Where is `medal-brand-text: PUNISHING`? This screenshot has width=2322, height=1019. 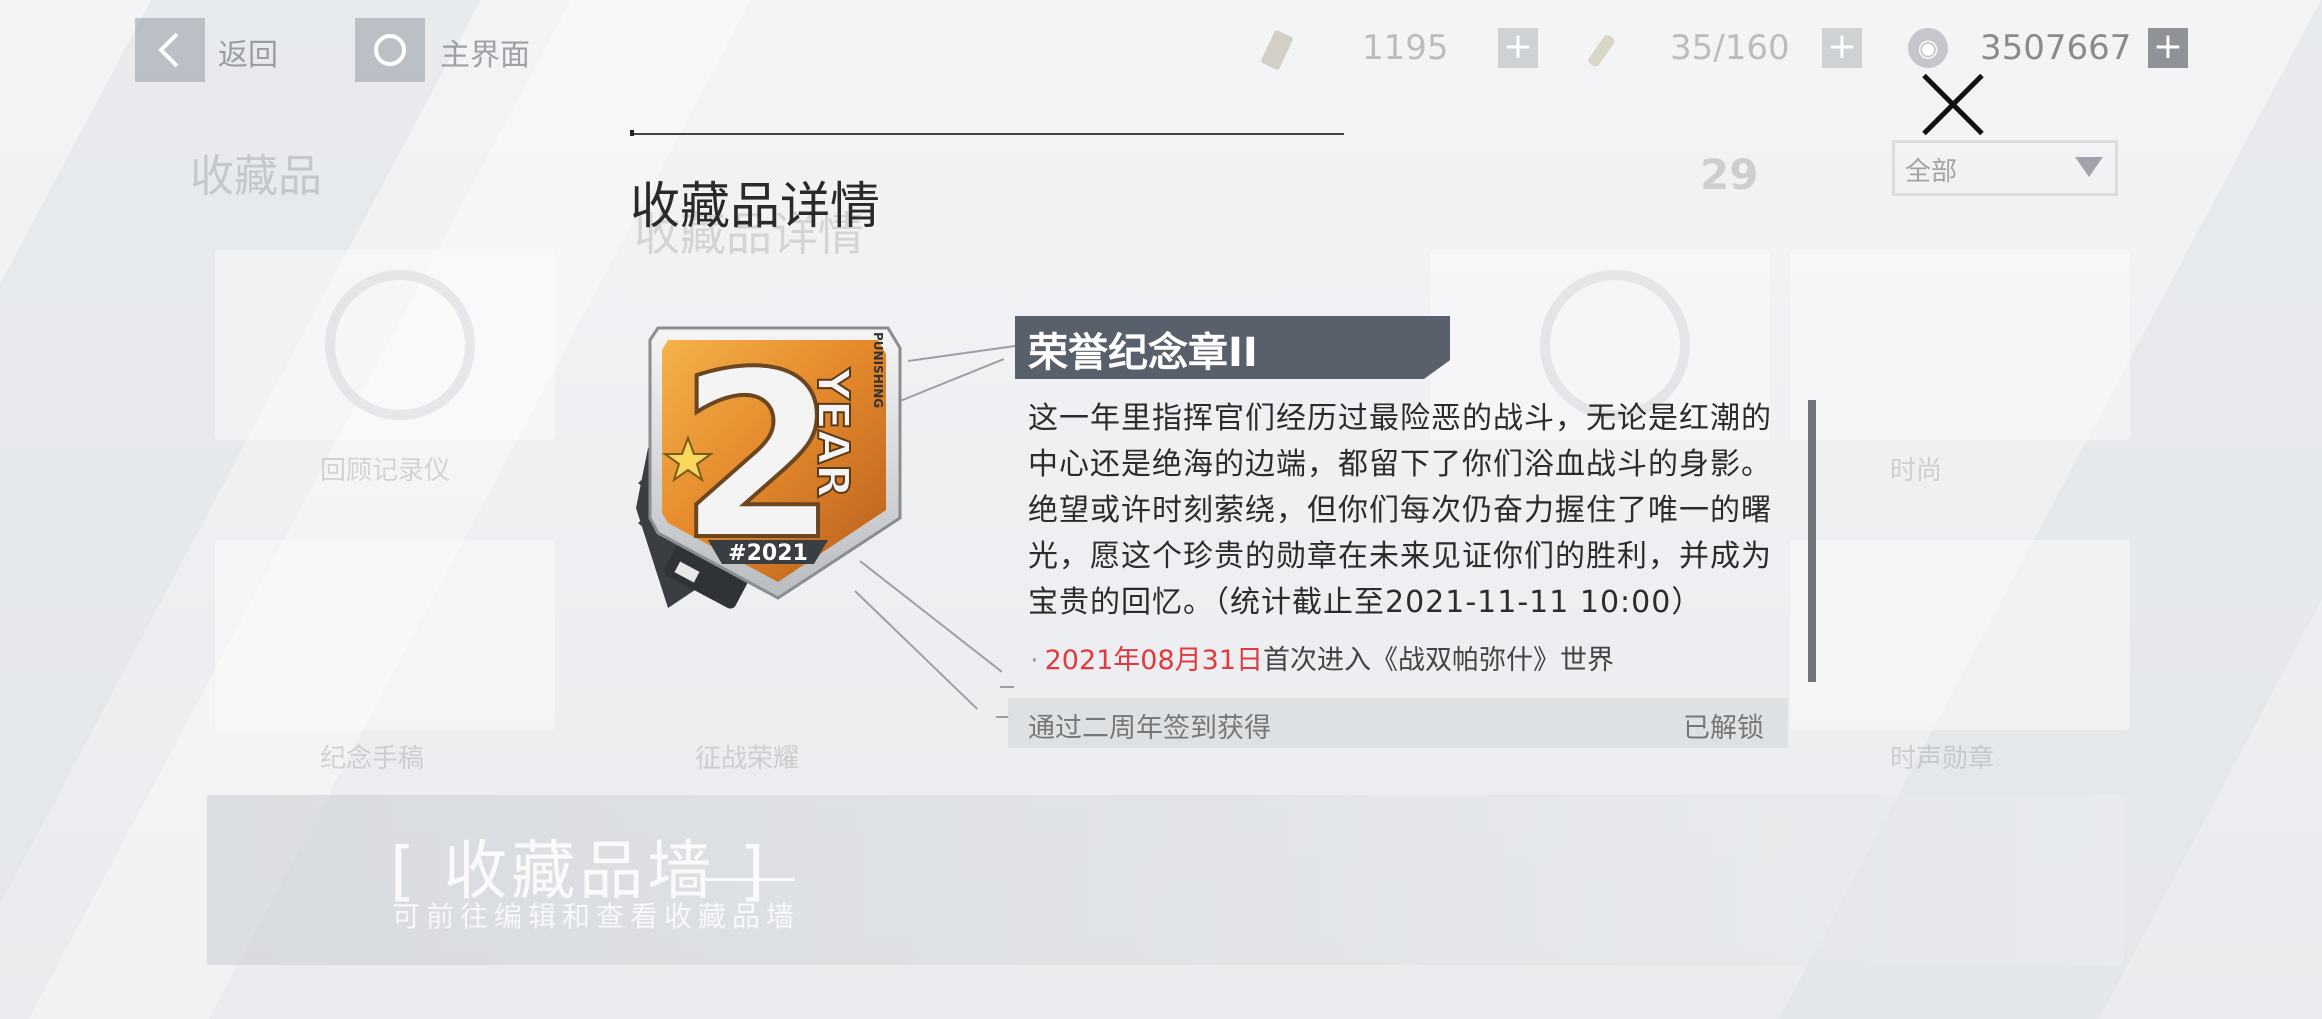
medal-brand-text: PUNISHING is located at coordinates (878, 370).